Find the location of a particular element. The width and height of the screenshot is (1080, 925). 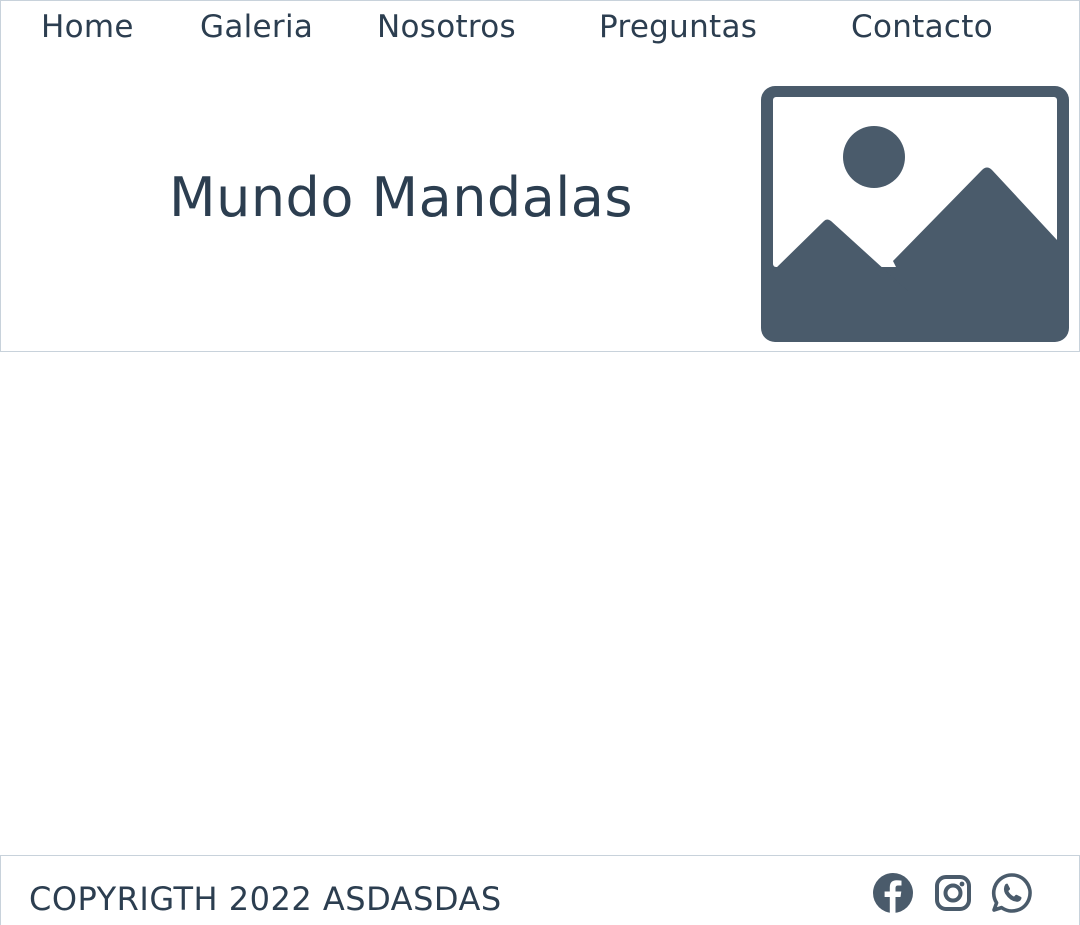

top-navigation: Home Galeria Nosotros Preguntas Contacto is located at coordinates (540, 38).